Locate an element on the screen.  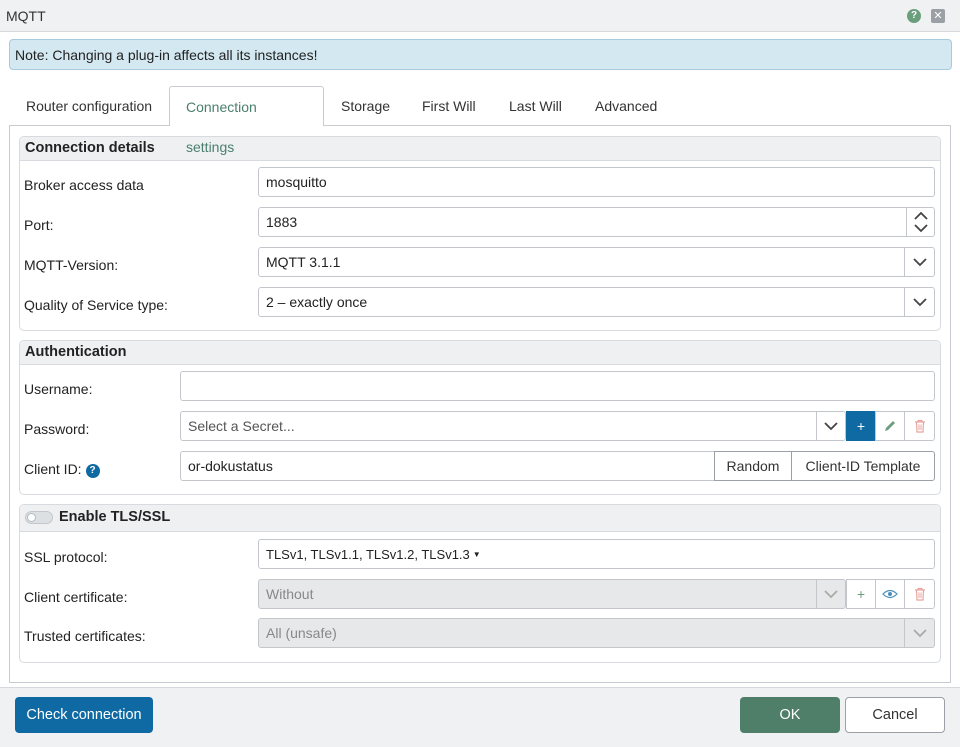
stepper-arrows-icon is located at coordinates (921, 222).